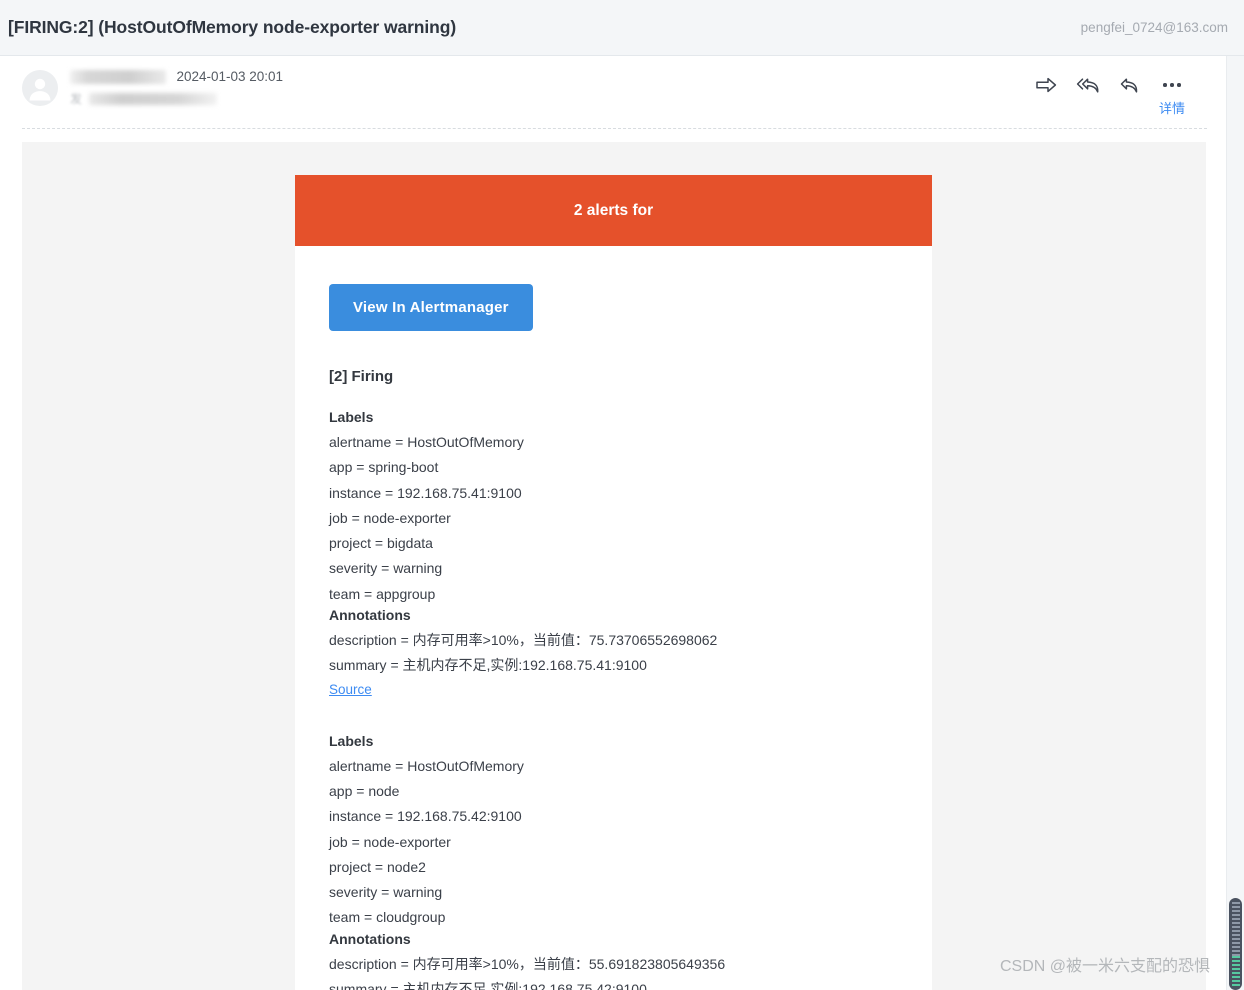 This screenshot has height=990, width=1244. Describe the element at coordinates (1130, 85) in the screenshot. I see `reply-icon` at that location.